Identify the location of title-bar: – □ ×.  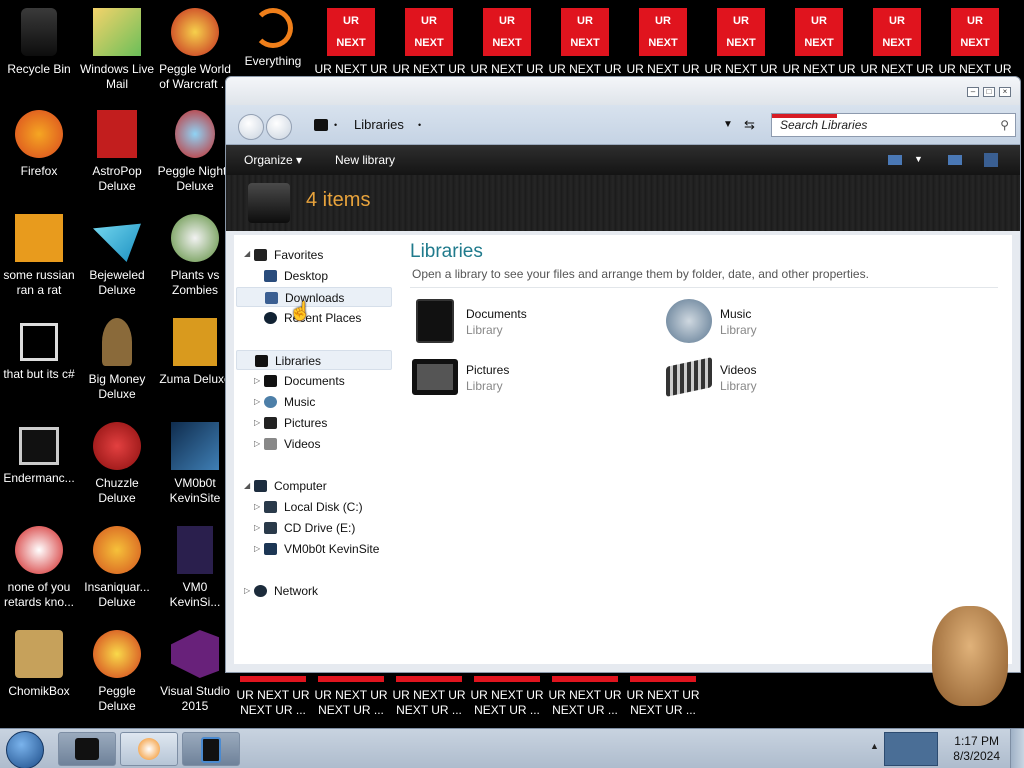
(623, 91).